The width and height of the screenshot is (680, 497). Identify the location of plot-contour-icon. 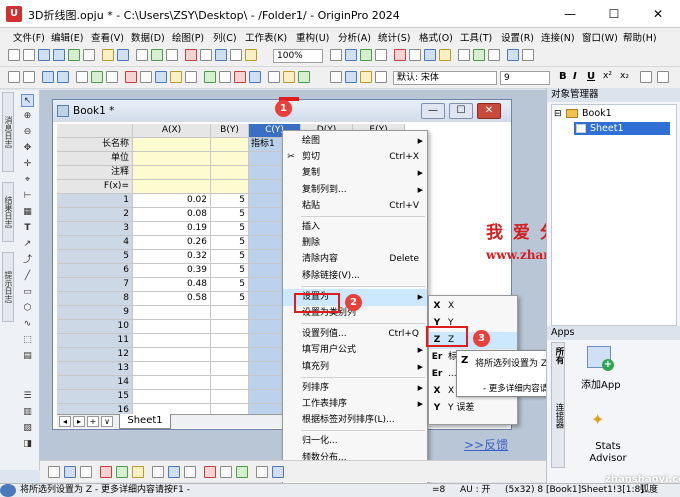
(242, 472).